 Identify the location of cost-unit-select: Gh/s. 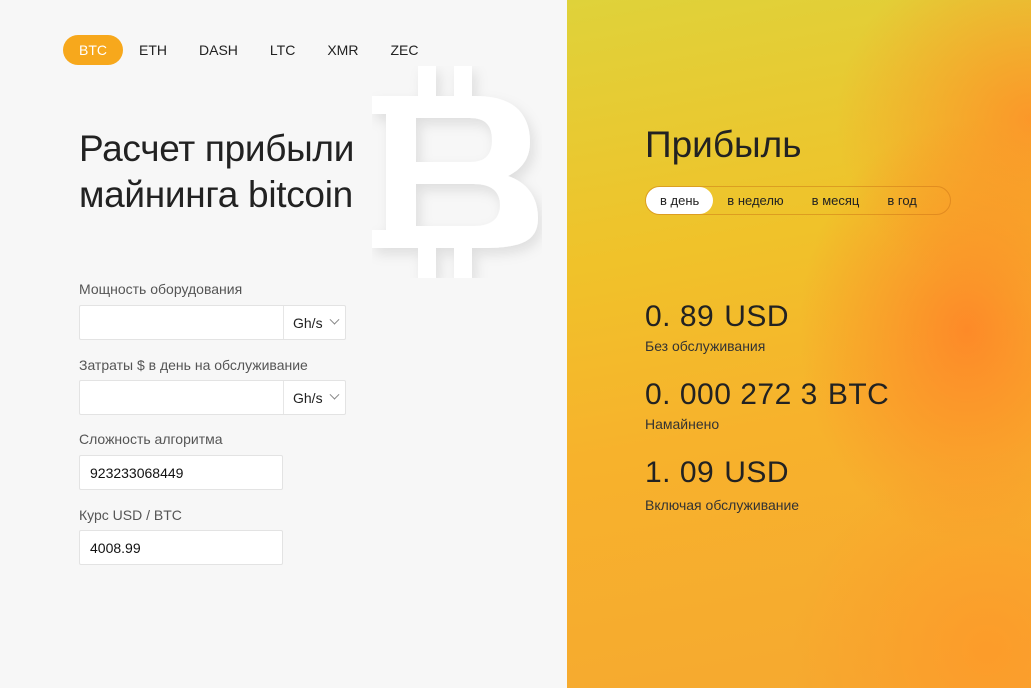
(314, 397).